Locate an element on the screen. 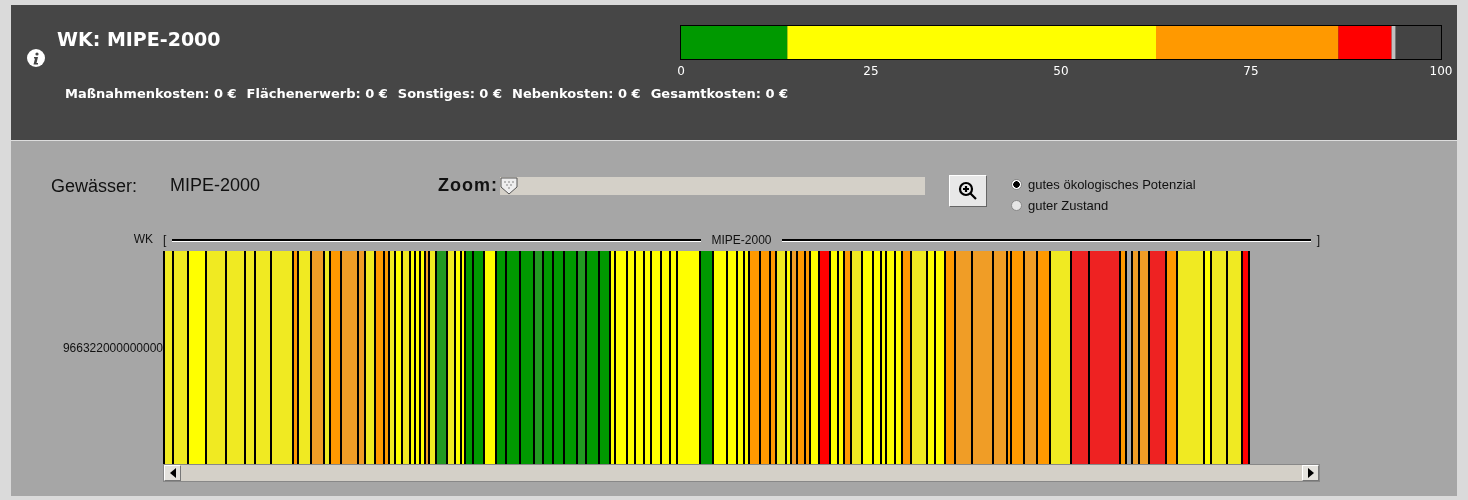  cost-summary: Gesamtkosten: 0 € is located at coordinates (719, 93).